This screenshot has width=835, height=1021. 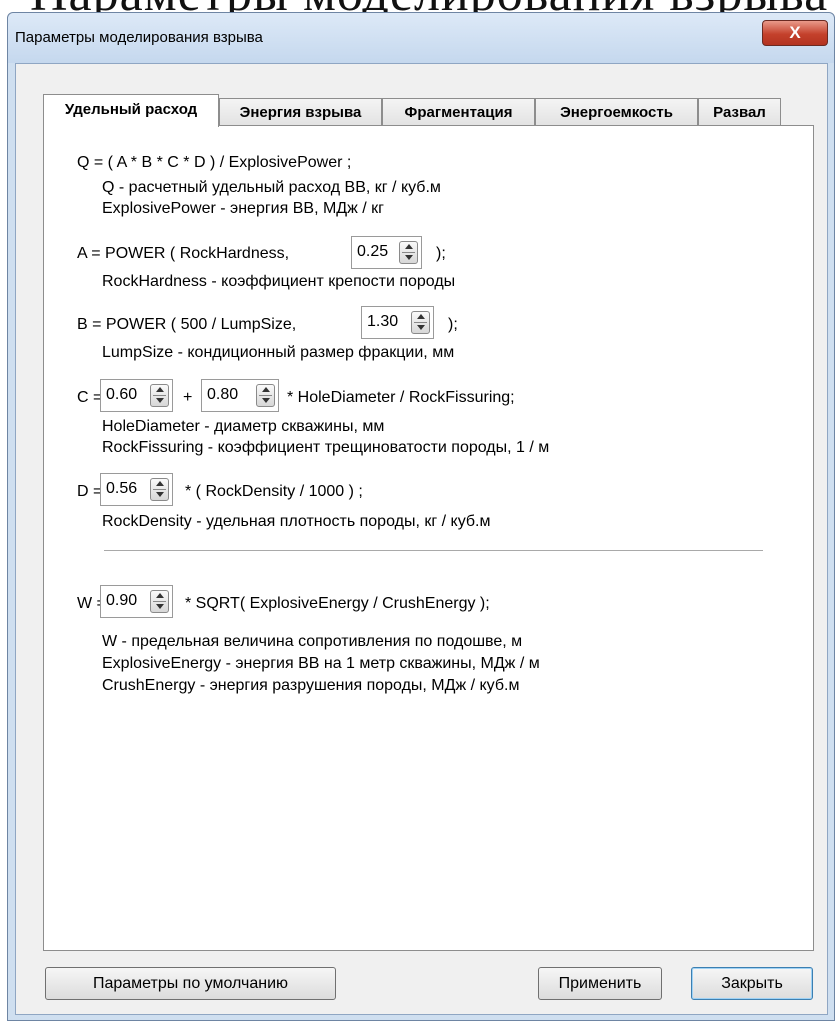 I want to click on b-exponent-spinbox: 1.30, so click(x=397, y=322).